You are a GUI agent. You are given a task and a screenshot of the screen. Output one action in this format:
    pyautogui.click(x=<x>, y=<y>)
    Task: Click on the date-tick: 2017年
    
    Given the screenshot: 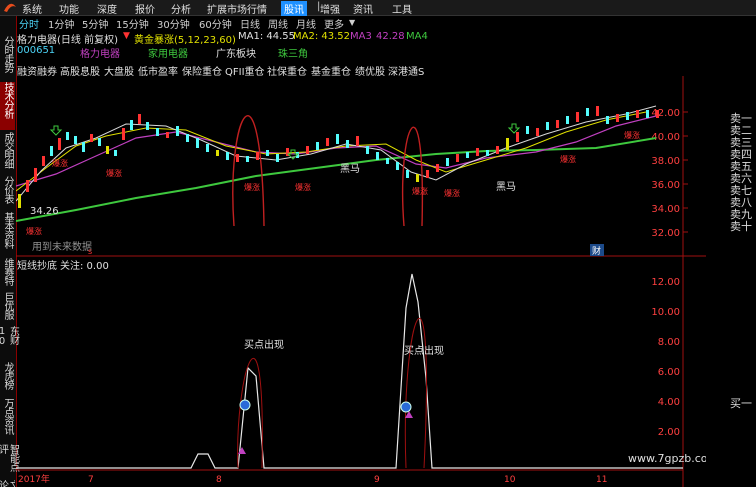 What is the action you would take?
    pyautogui.click(x=34, y=479)
    